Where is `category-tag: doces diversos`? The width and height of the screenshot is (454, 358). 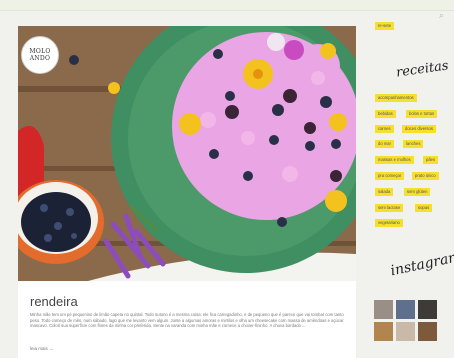 category-tag: doces diversos is located at coordinates (419, 129).